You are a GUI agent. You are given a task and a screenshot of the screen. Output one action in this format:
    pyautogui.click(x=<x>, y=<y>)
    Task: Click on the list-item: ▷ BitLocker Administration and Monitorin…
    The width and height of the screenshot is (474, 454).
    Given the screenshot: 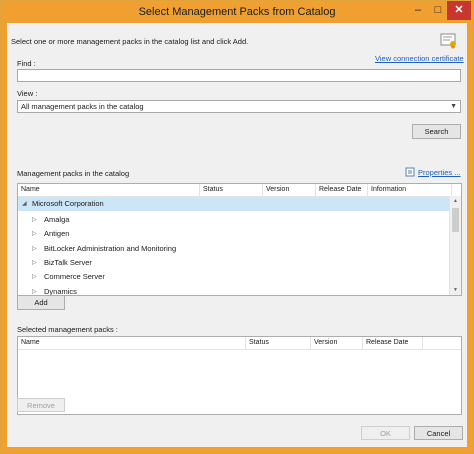 What is the action you would take?
    pyautogui.click(x=234, y=249)
    